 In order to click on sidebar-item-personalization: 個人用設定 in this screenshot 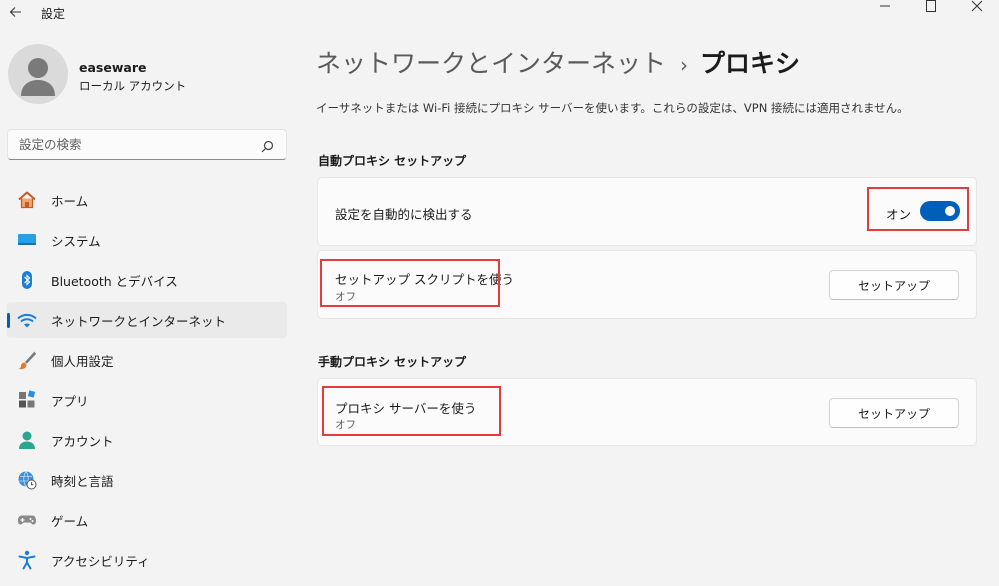, I will do `click(147, 360)`.